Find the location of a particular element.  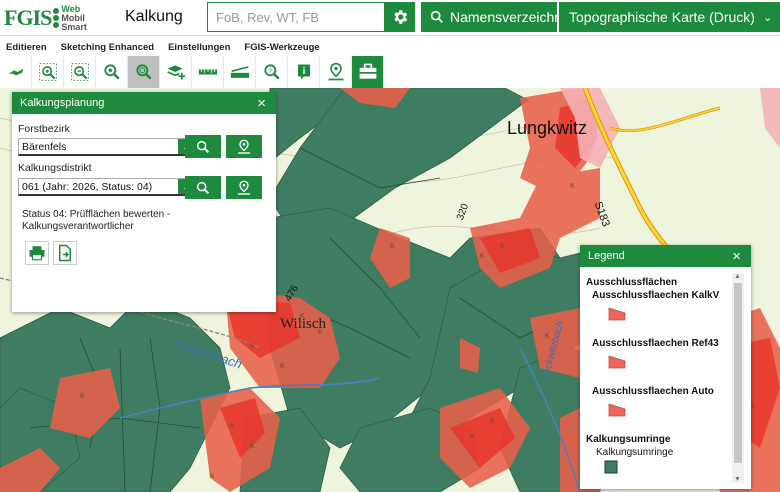

legend-item-ref43: Ausschlussflaechen Ref43 is located at coordinates (655, 343).